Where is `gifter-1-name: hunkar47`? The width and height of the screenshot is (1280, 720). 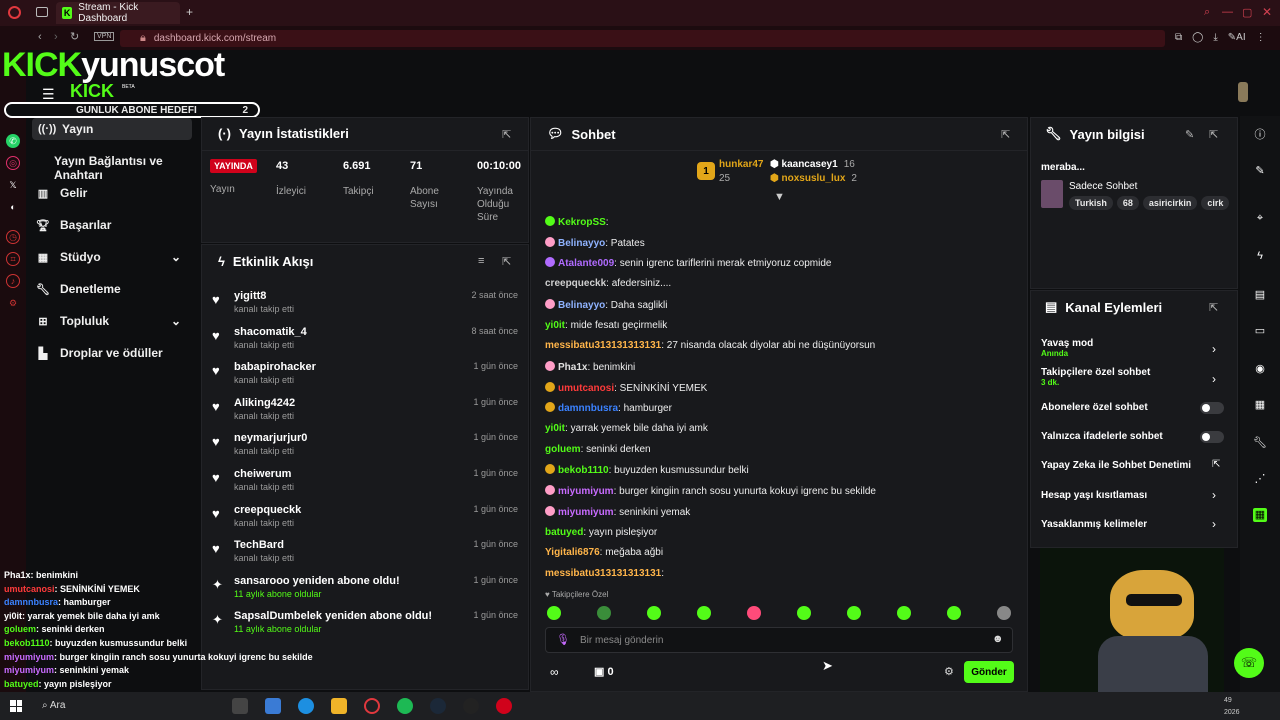
gifter-1-name: hunkar47 is located at coordinates (741, 164).